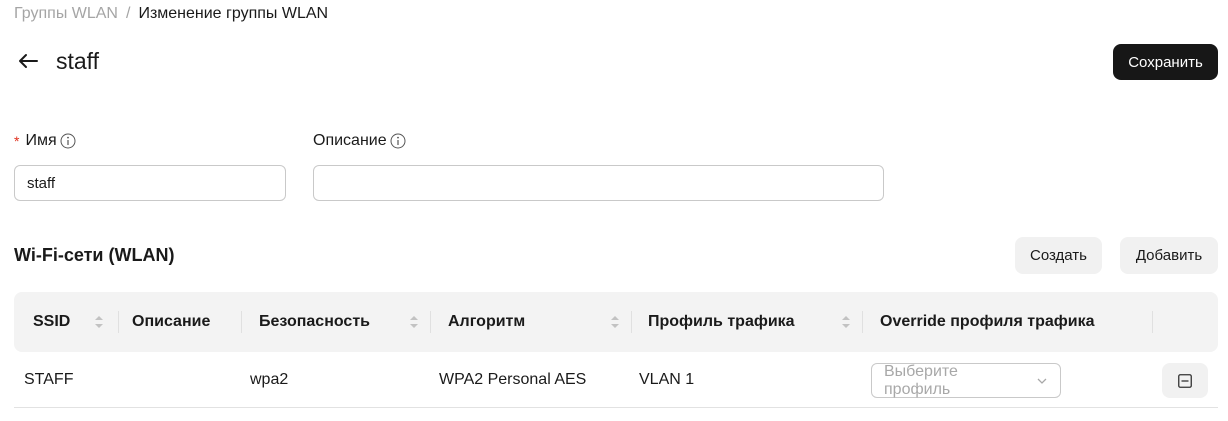 This screenshot has height=421, width=1228. Describe the element at coordinates (667, 379) in the screenshot. I see `cell-traffic-profile: VLAN 1` at that location.